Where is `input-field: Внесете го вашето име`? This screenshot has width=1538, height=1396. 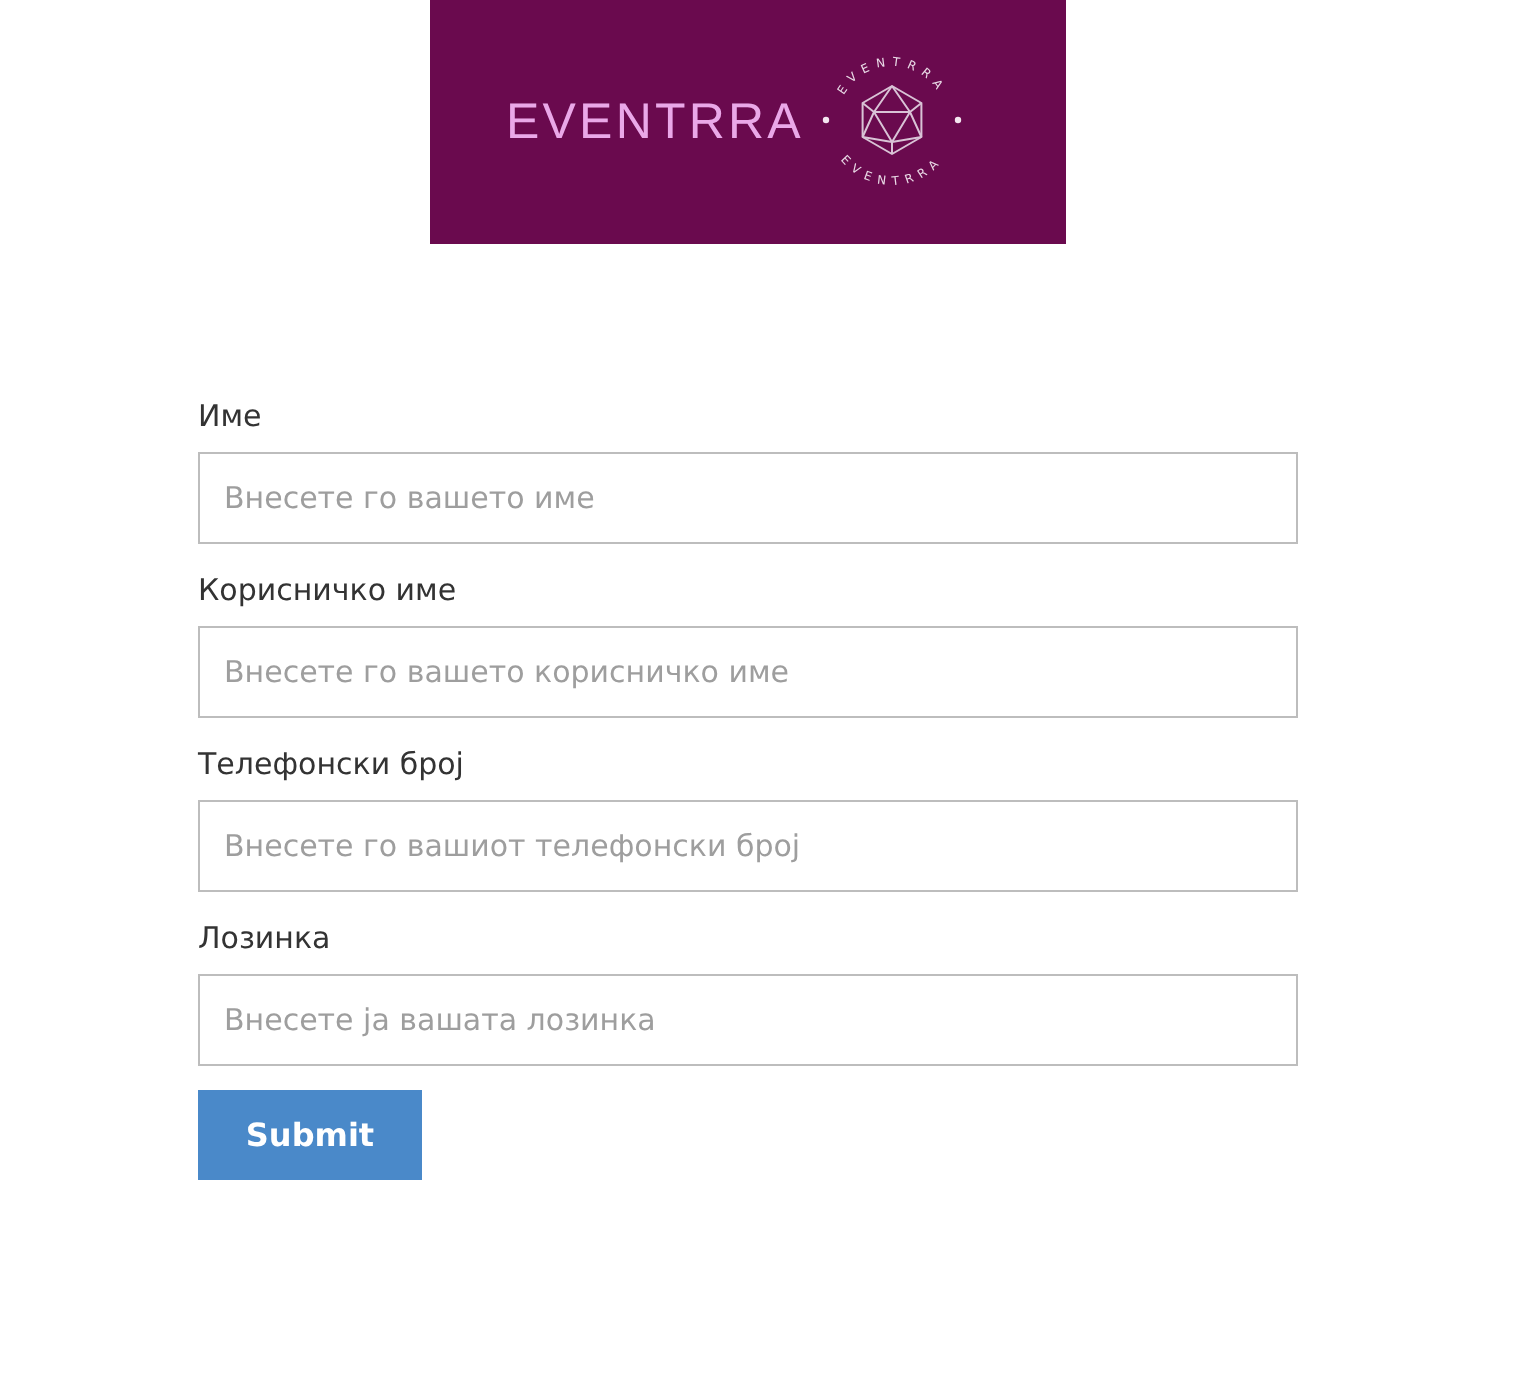
input-field: Внесете го вашето име is located at coordinates (748, 498).